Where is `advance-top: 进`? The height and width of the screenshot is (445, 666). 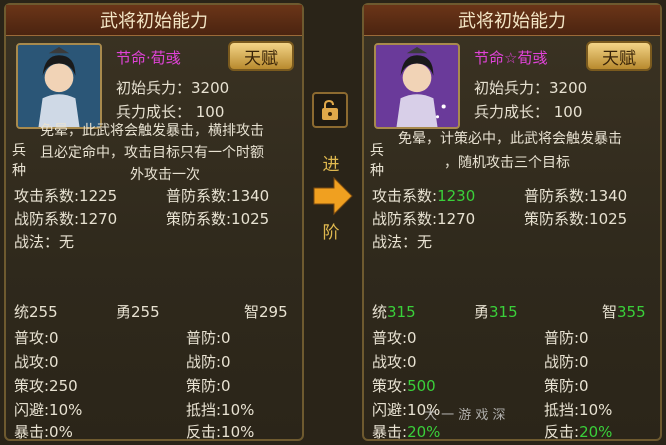 advance-top: 进 is located at coordinates (331, 165).